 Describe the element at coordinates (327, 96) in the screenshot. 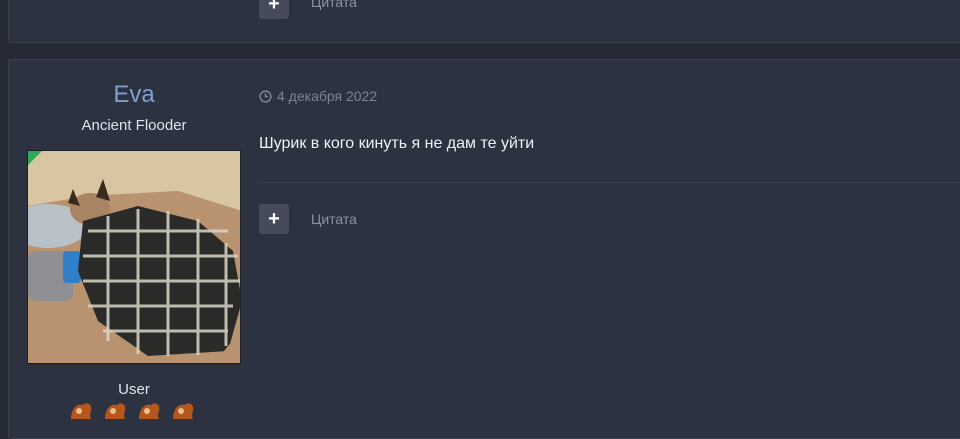

I see `post-date-text: 4 декабря 2022` at that location.